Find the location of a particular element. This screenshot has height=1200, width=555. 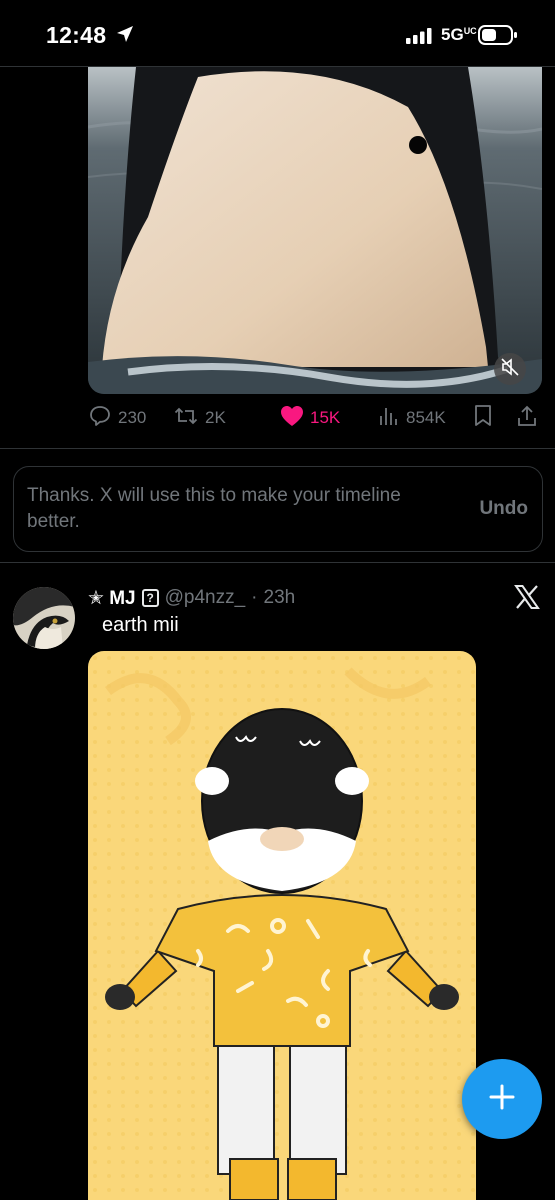

post-actions: 230 2K 15K 854K is located at coordinates (318, 418).